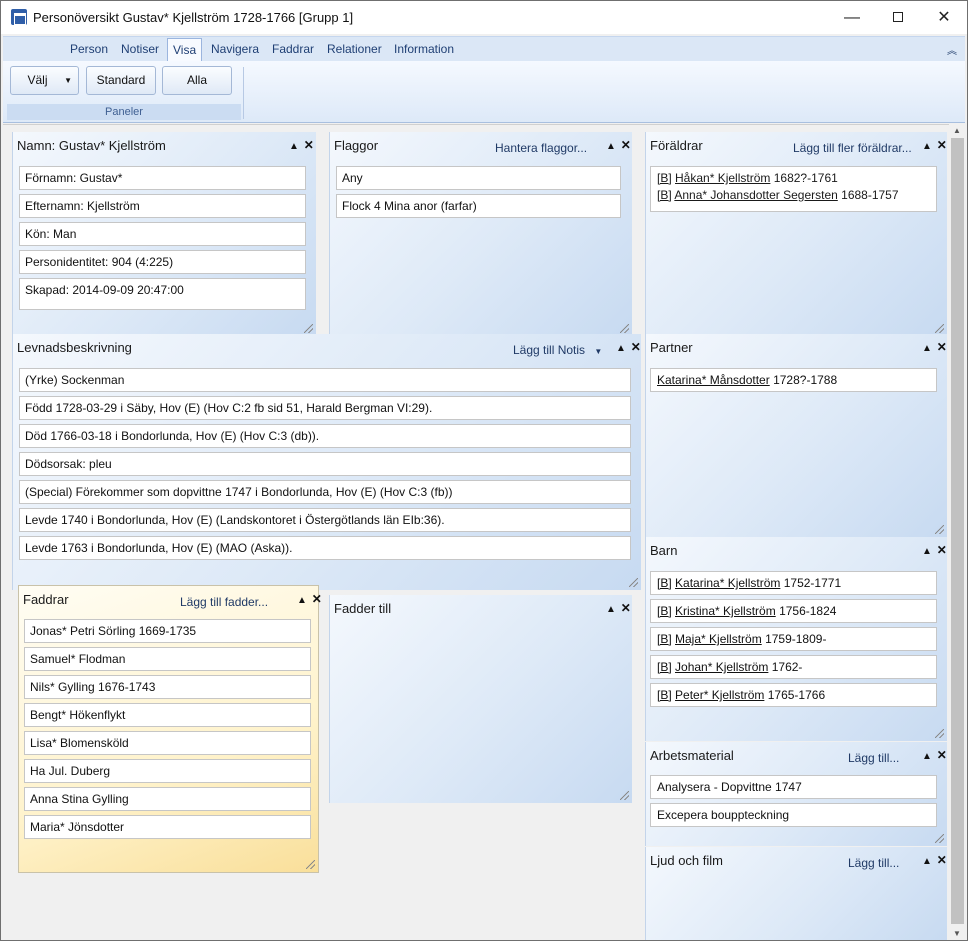  I want to click on child-item: [B] Kristina* Kjellström 1756-1824, so click(793, 611).